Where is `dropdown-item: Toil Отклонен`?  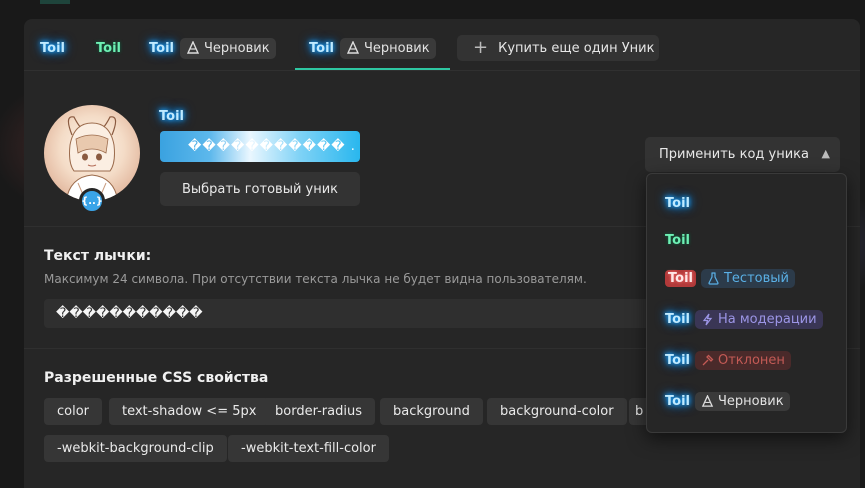 dropdown-item: Toil Отклонен is located at coordinates (746, 360).